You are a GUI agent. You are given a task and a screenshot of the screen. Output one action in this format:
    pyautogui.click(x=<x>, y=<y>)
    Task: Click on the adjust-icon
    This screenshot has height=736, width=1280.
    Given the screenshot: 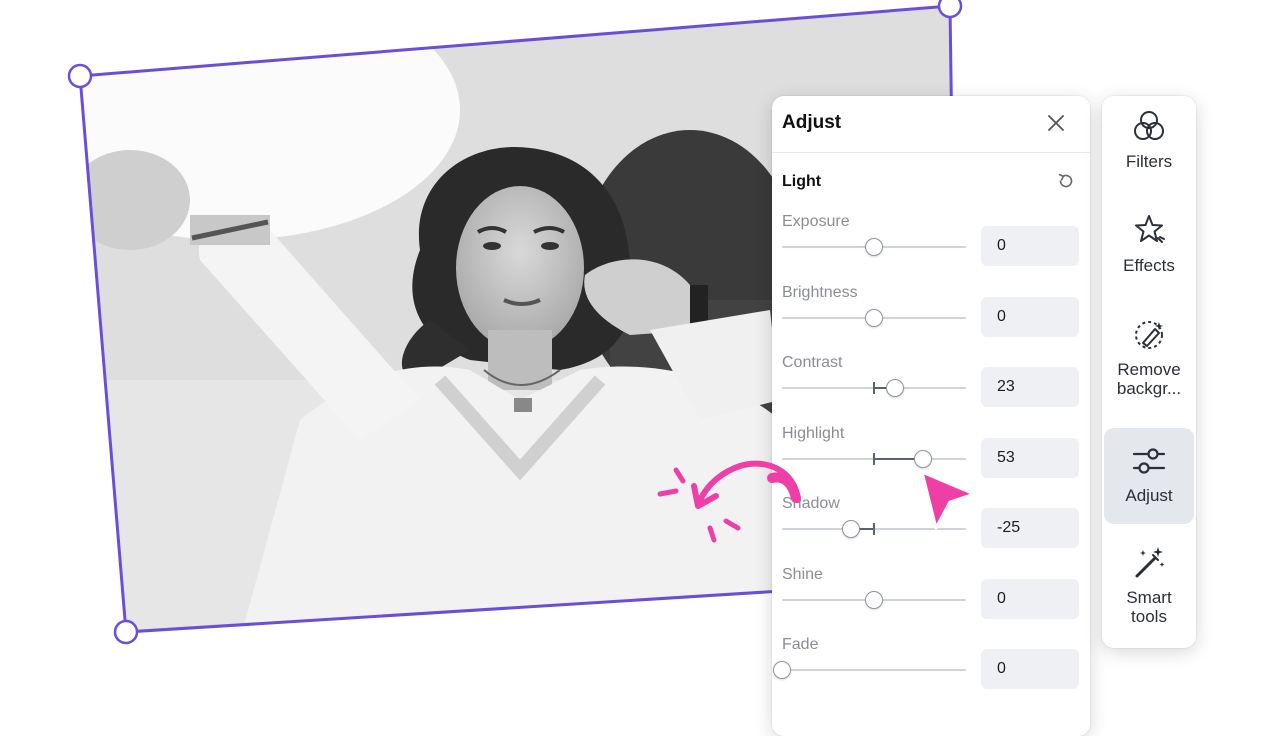 What is the action you would take?
    pyautogui.click(x=1149, y=461)
    